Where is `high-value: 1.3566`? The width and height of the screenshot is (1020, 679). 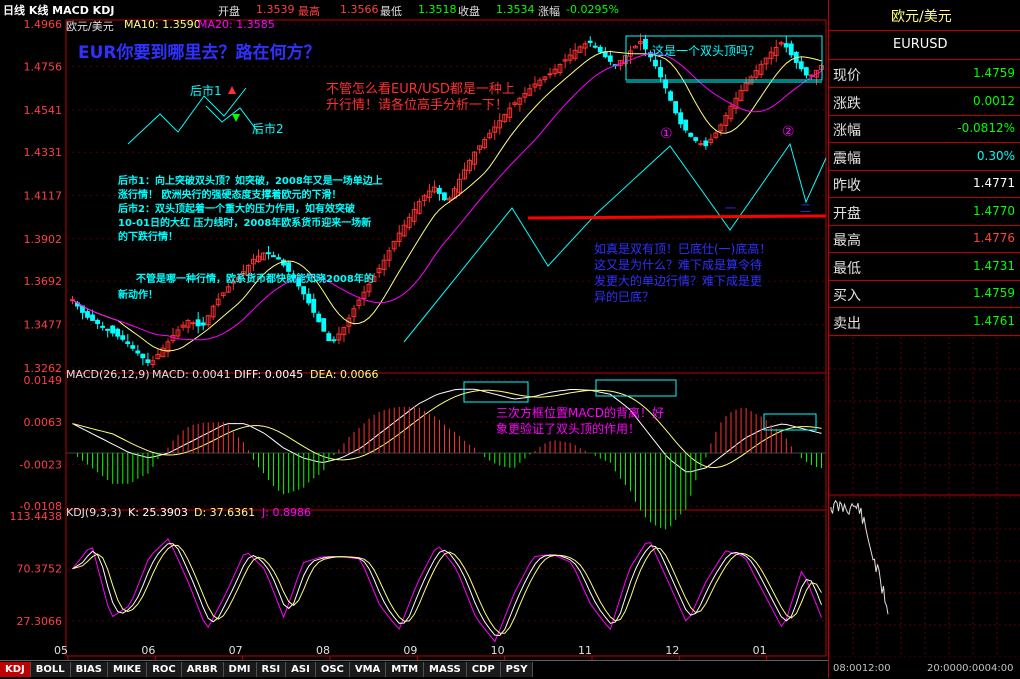
high-value: 1.3566 is located at coordinates (359, 9).